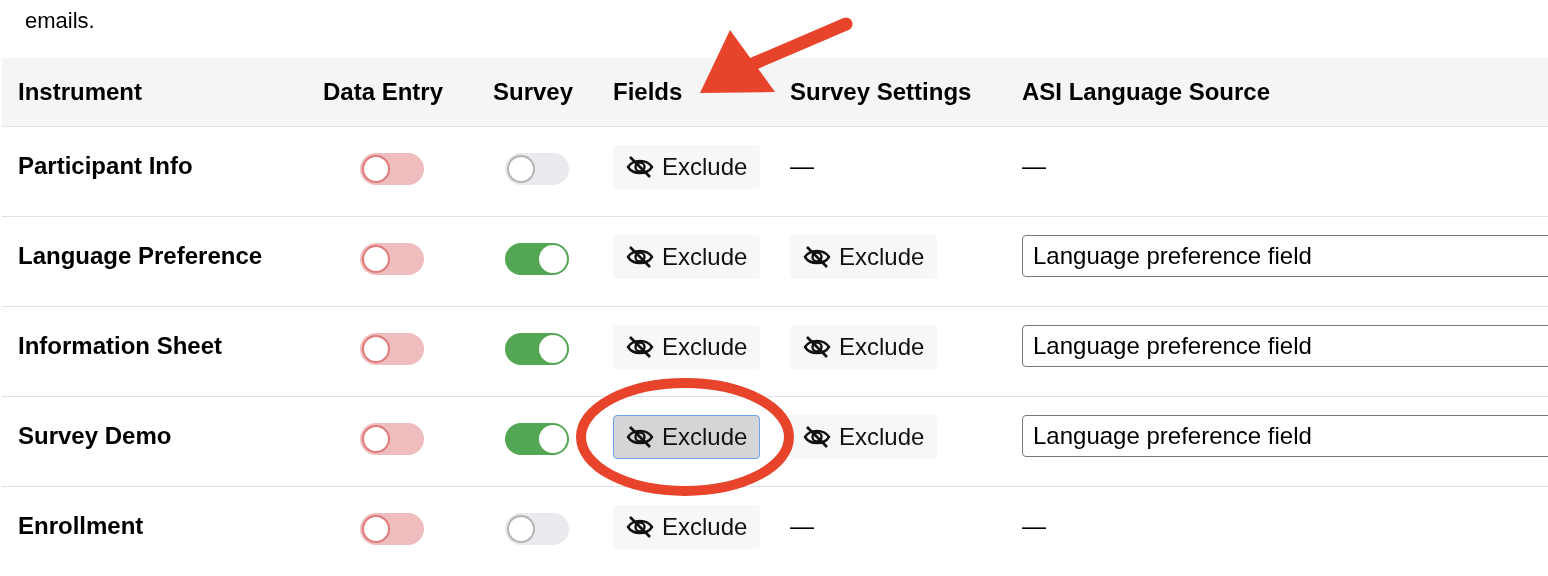 This screenshot has width=1548, height=576. What do you see at coordinates (95, 435) in the screenshot?
I see `instrument-name: Survey Demo` at bounding box center [95, 435].